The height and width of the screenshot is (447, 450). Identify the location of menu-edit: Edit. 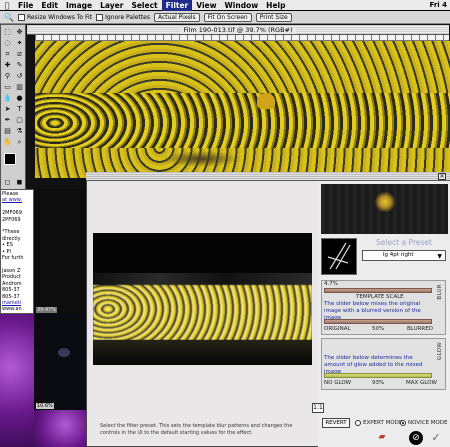
(49, 5).